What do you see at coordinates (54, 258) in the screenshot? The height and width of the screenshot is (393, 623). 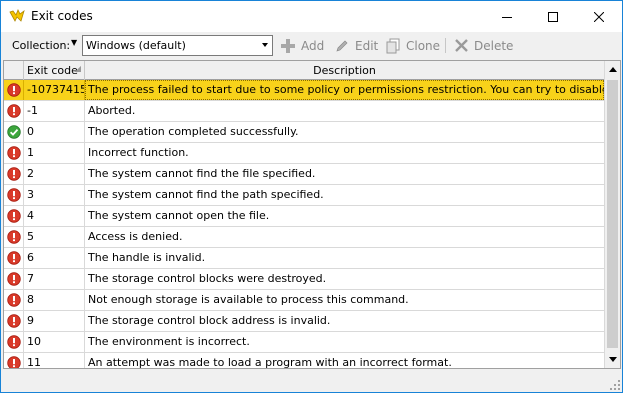 I see `exit-code-cell: 6` at bounding box center [54, 258].